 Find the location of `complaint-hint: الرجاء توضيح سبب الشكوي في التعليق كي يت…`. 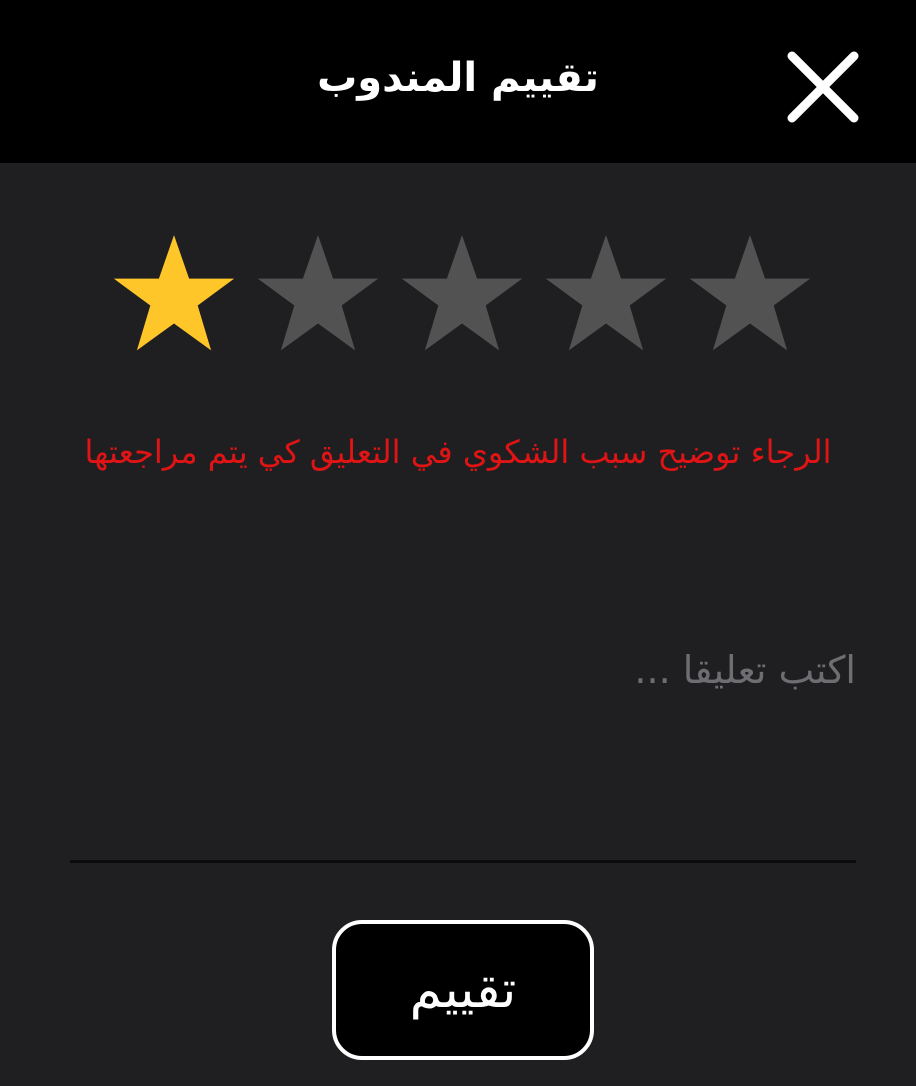

complaint-hint: الرجاء توضيح سبب الشكوي في التعليق كي يت… is located at coordinates (458, 452).